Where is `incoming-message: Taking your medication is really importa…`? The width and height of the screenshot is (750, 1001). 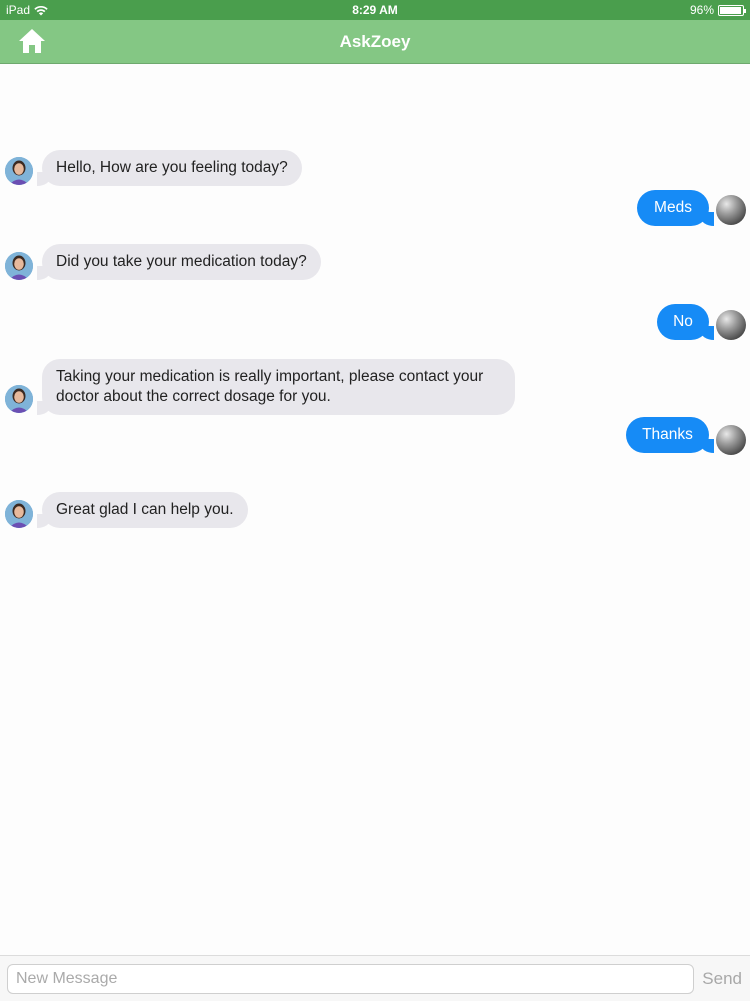
incoming-message: Taking your medication is really importa… is located at coordinates (276, 387).